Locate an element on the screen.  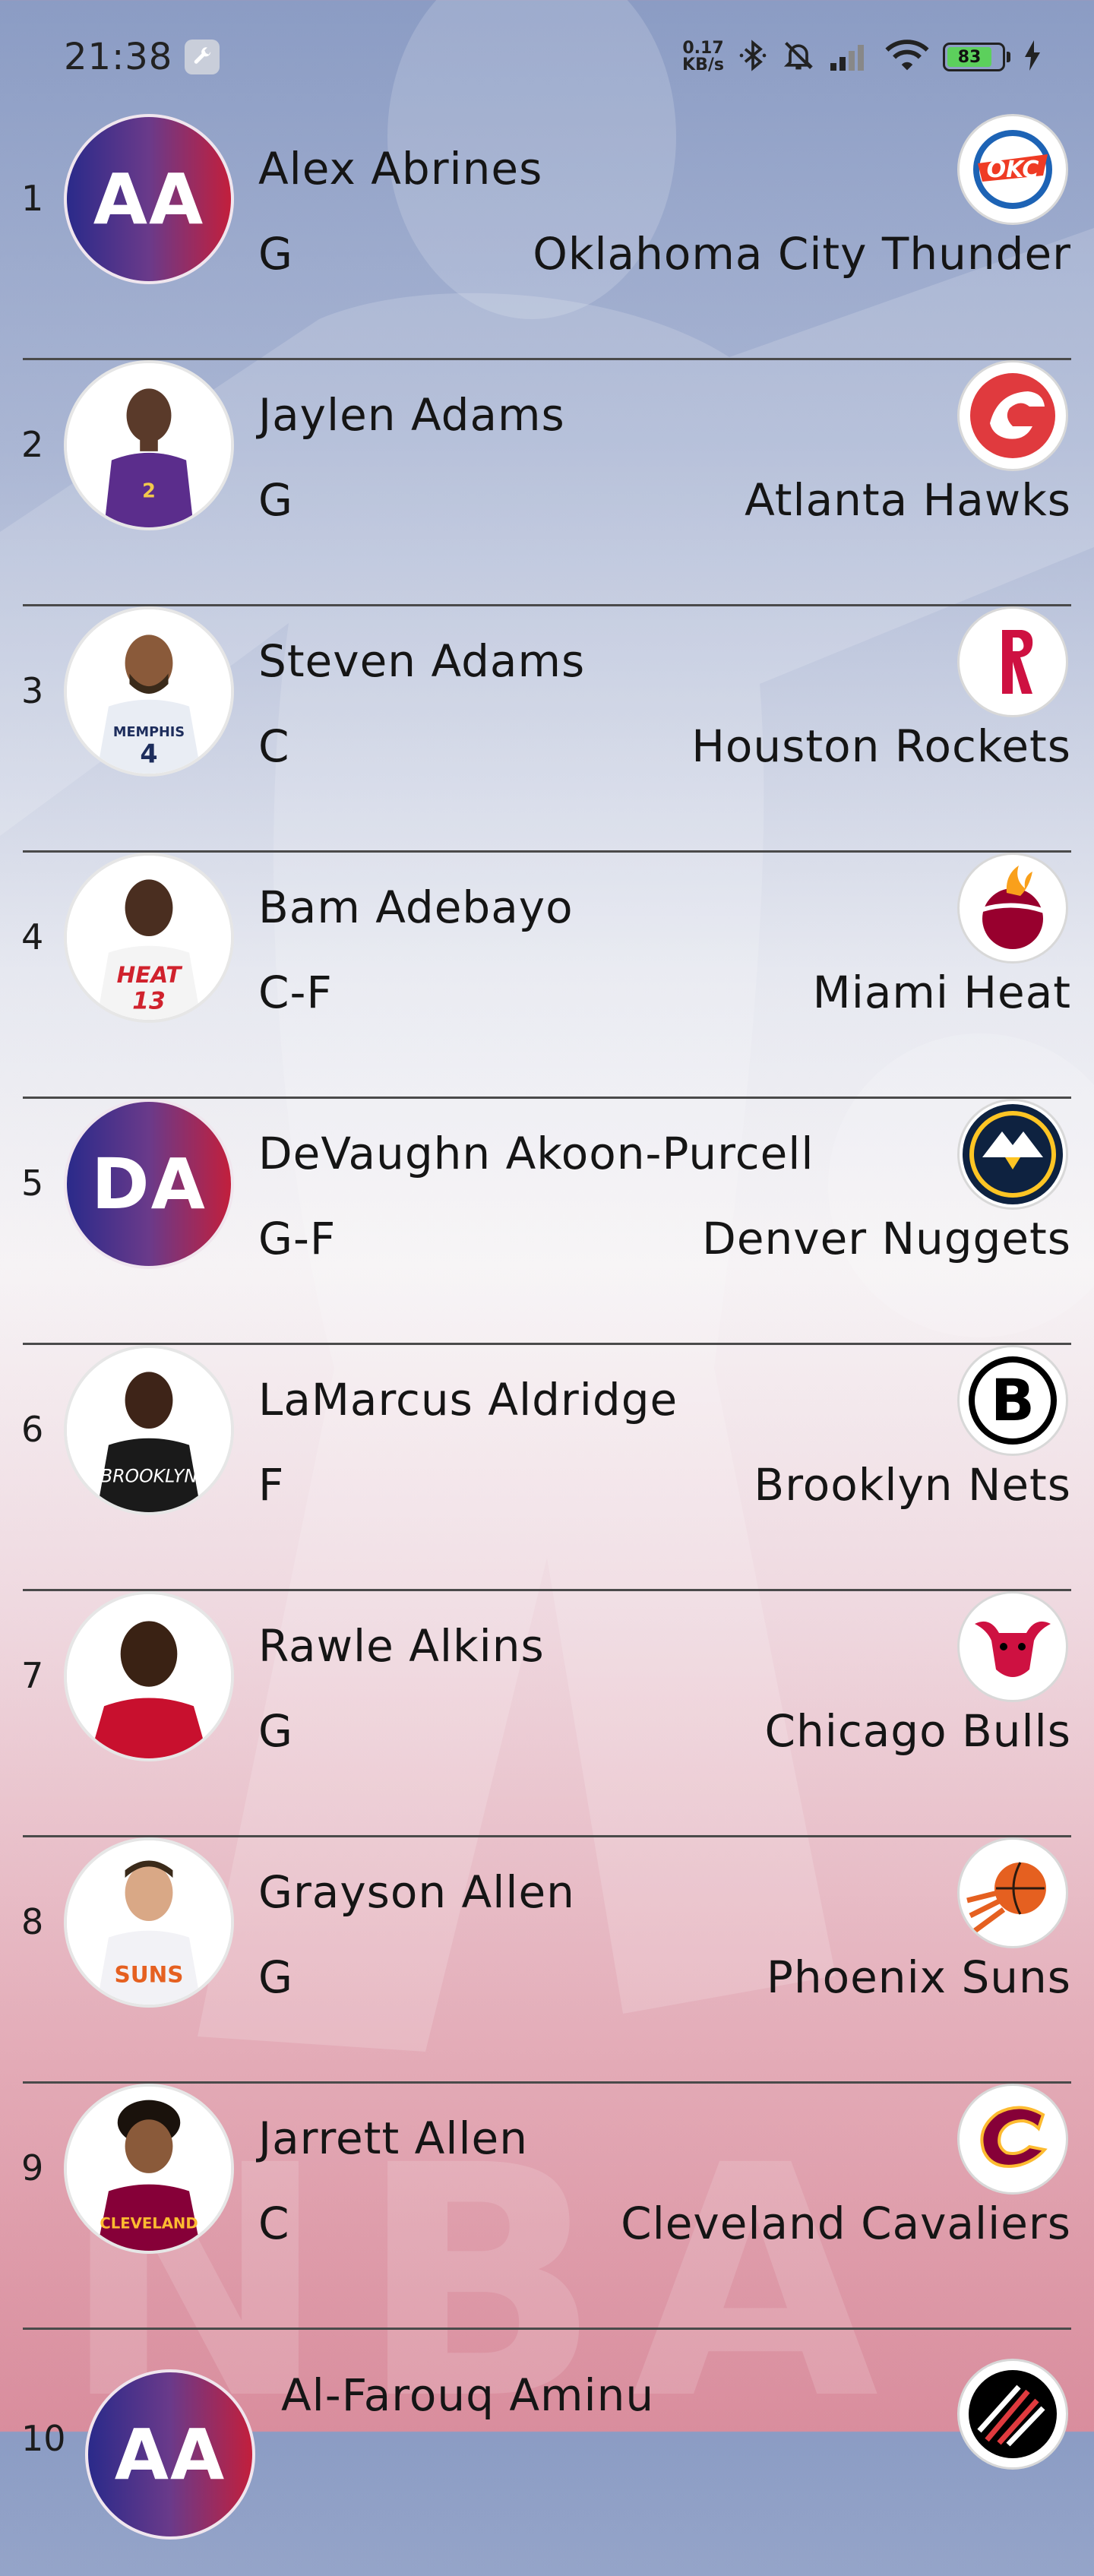
player-rank: 2 is located at coordinates (32, 444).